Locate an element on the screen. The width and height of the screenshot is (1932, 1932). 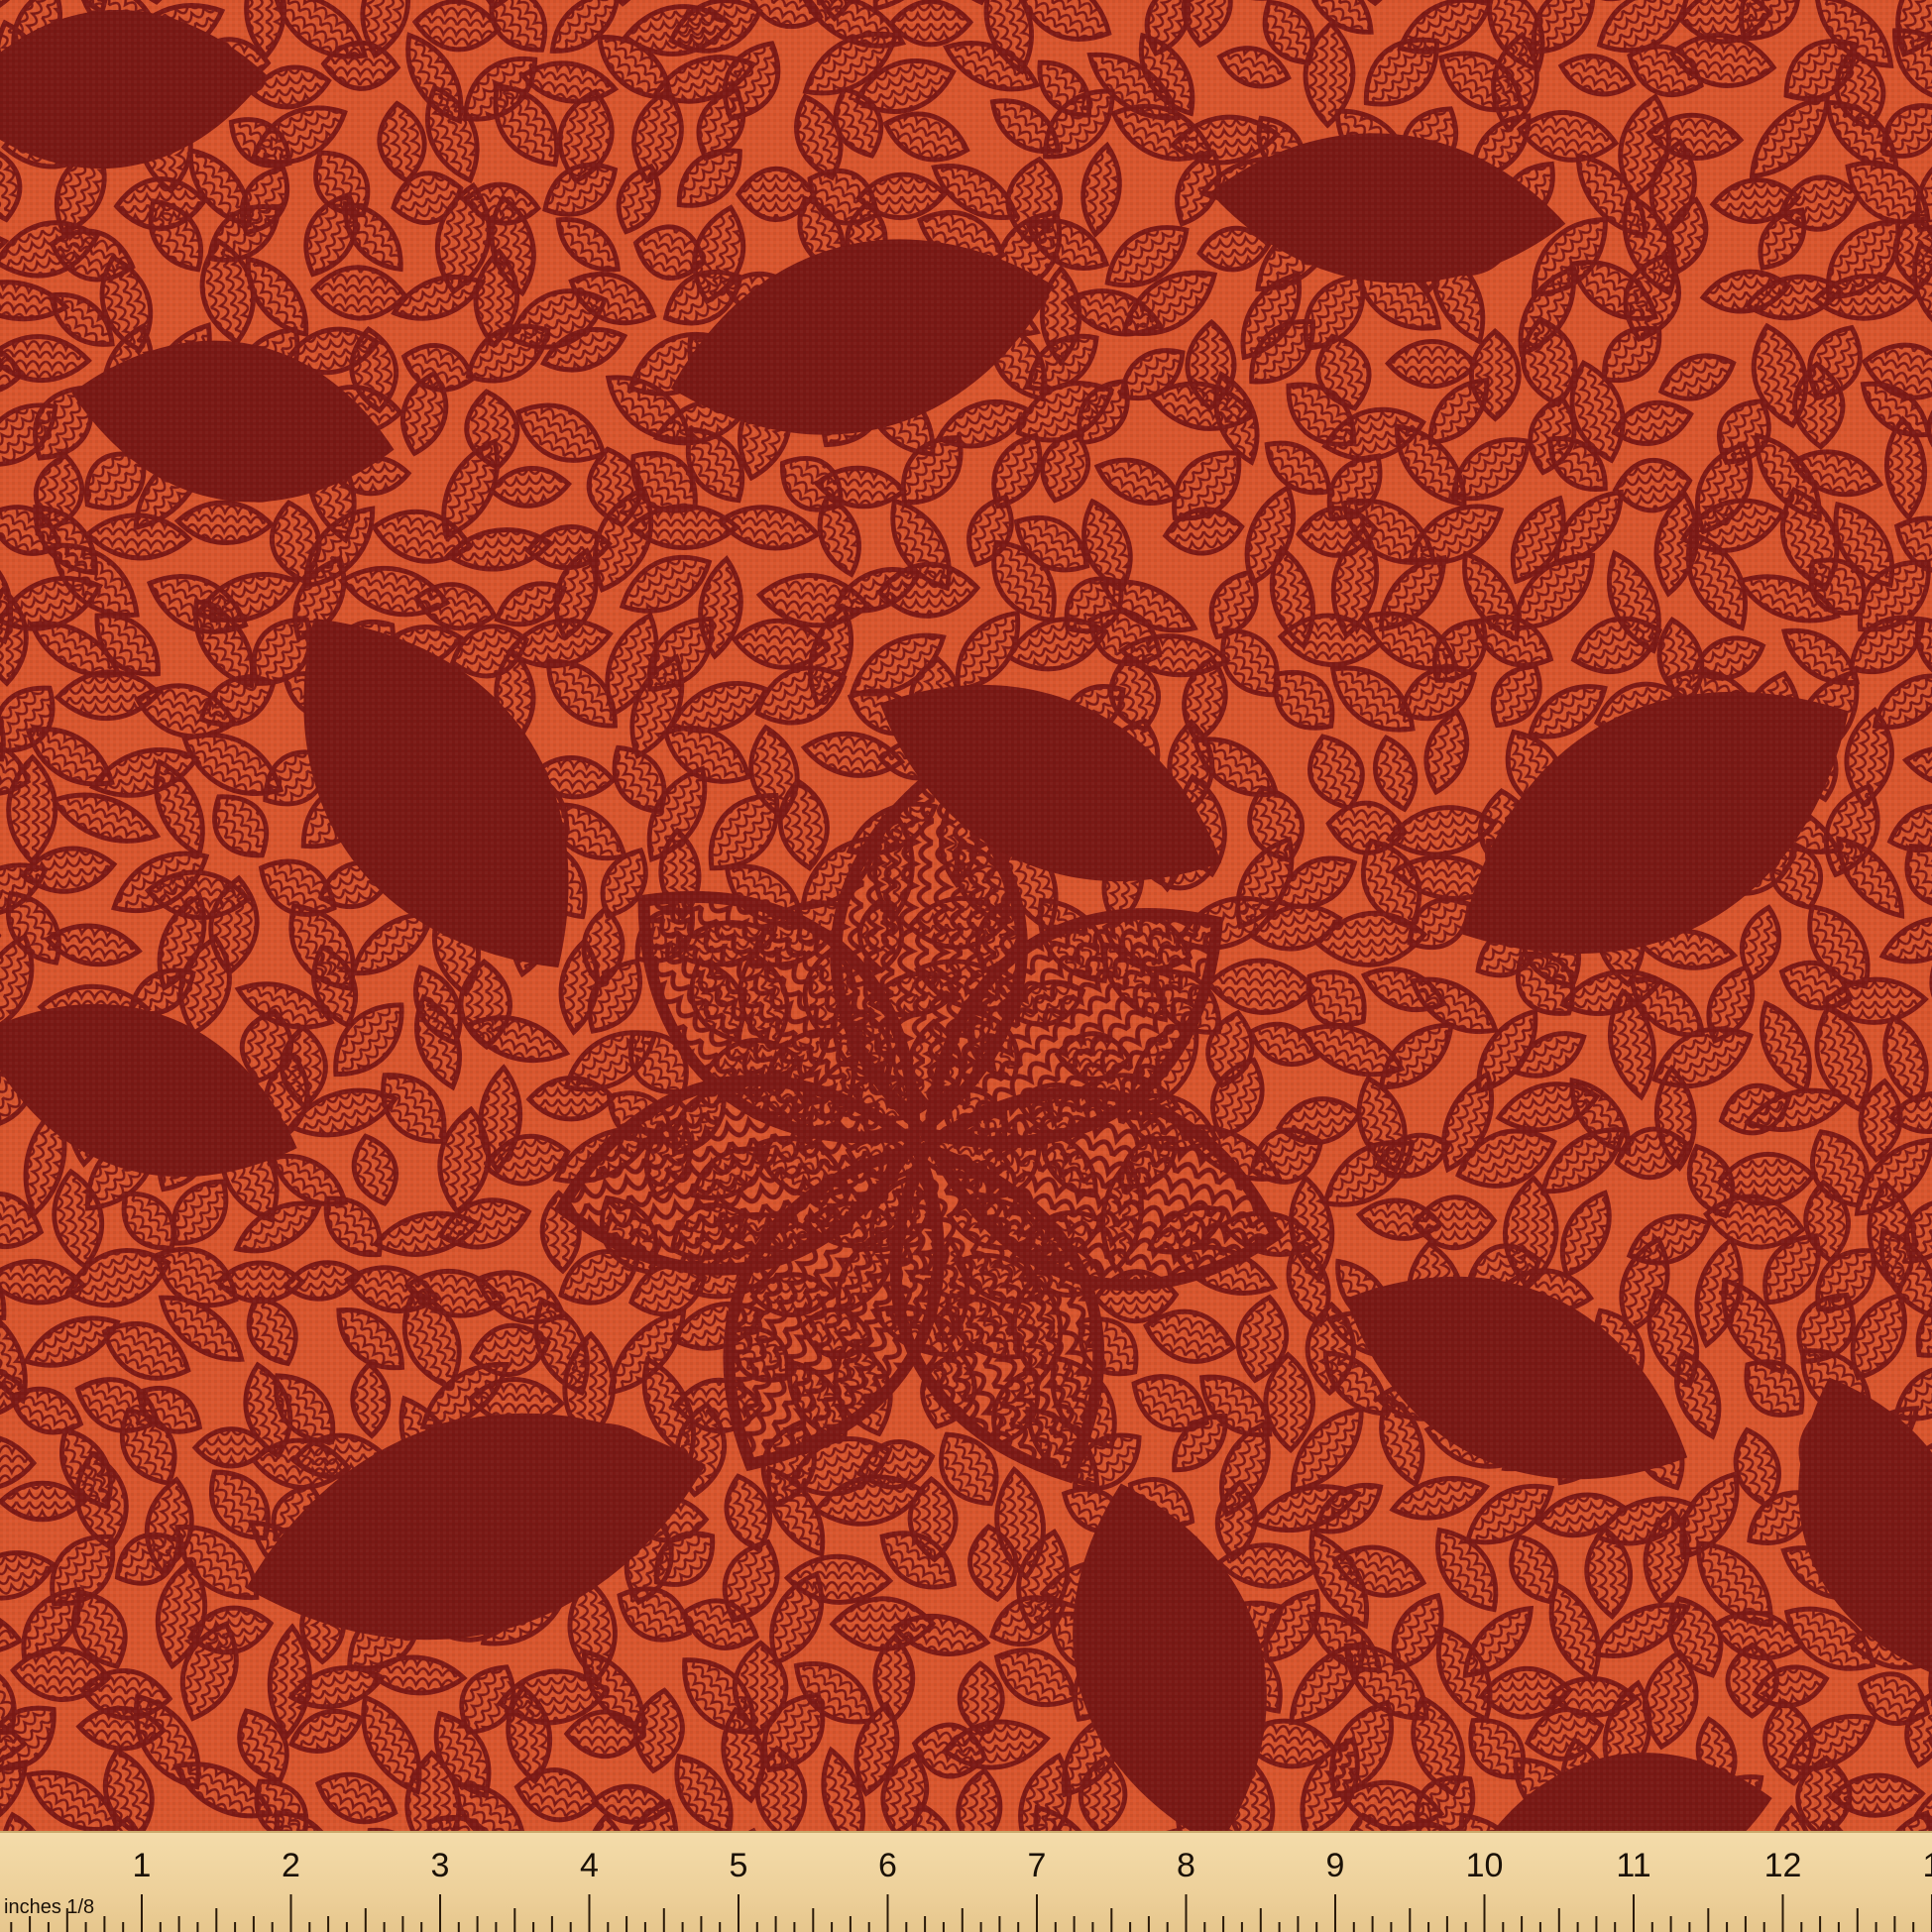
ruler-number: 3 is located at coordinates (440, 1865).